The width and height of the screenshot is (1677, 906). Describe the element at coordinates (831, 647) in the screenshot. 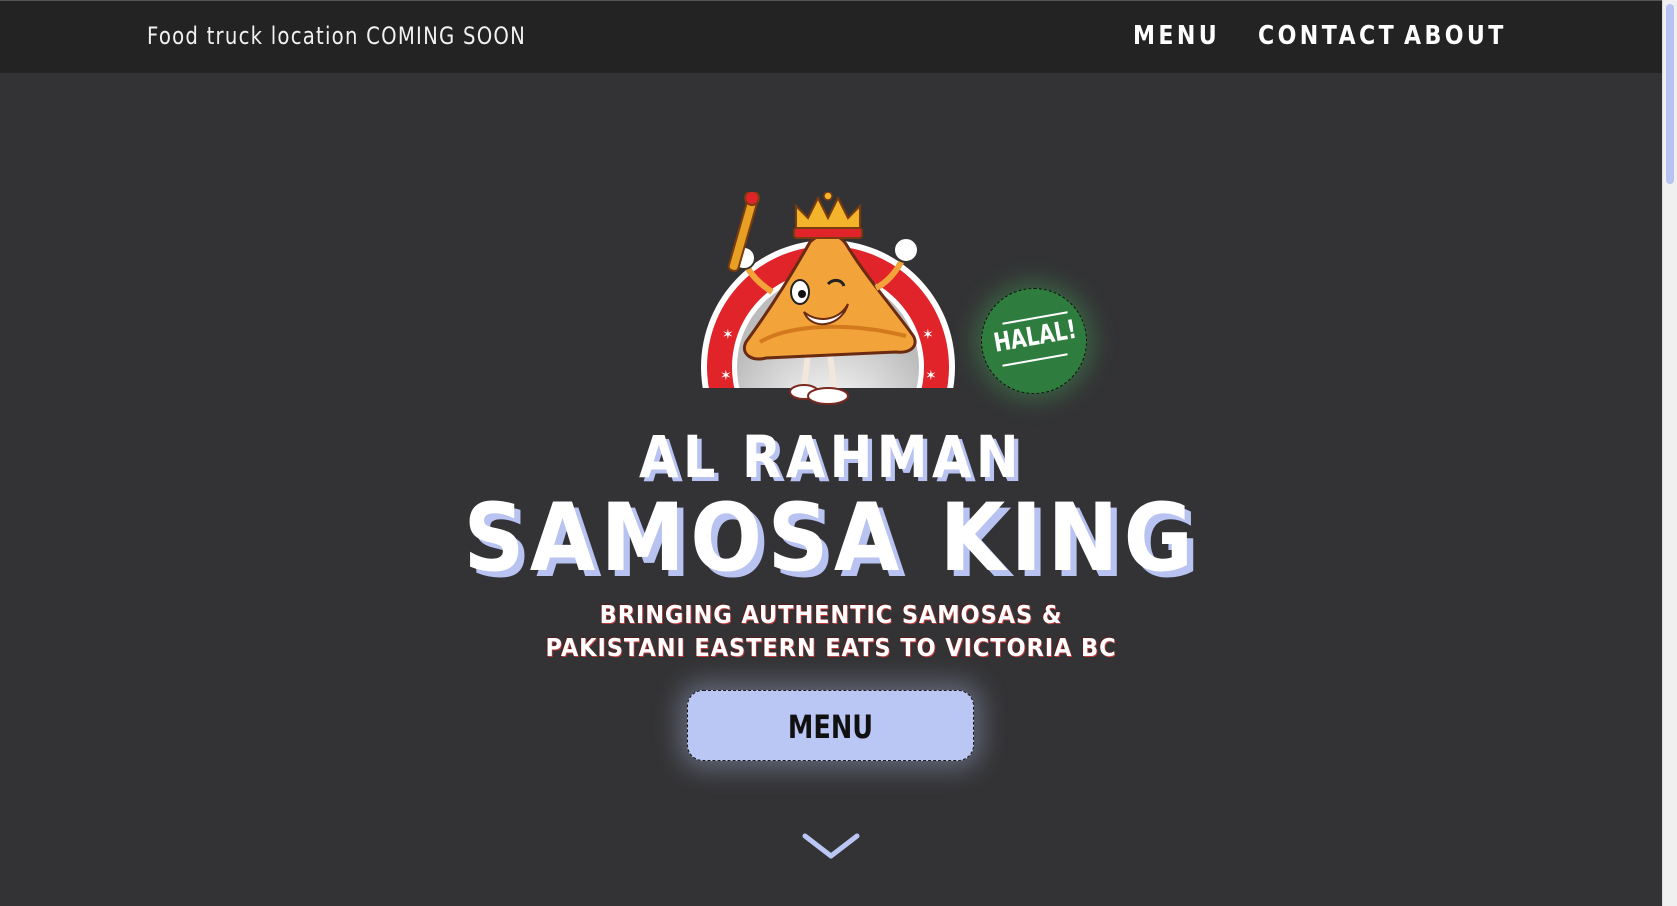

I see `tagline-line-2: PAKISTANI EASTERN EATS TO VICTORIA BC` at that location.